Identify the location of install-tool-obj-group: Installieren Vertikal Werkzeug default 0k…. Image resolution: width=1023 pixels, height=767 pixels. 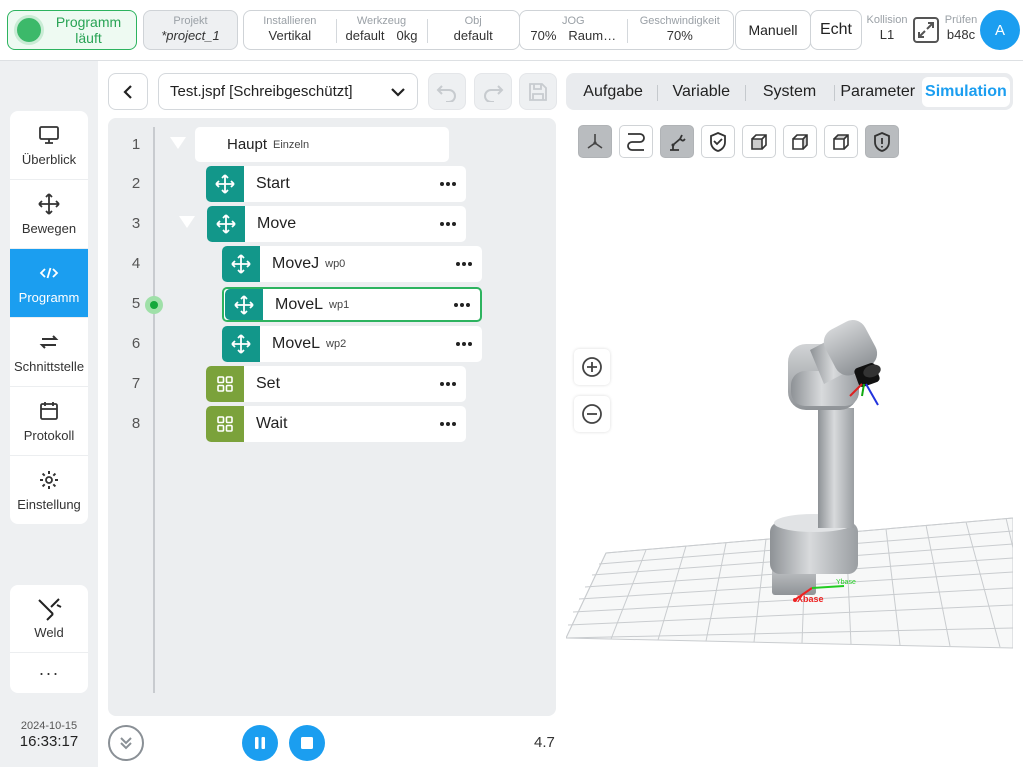
(381, 30).